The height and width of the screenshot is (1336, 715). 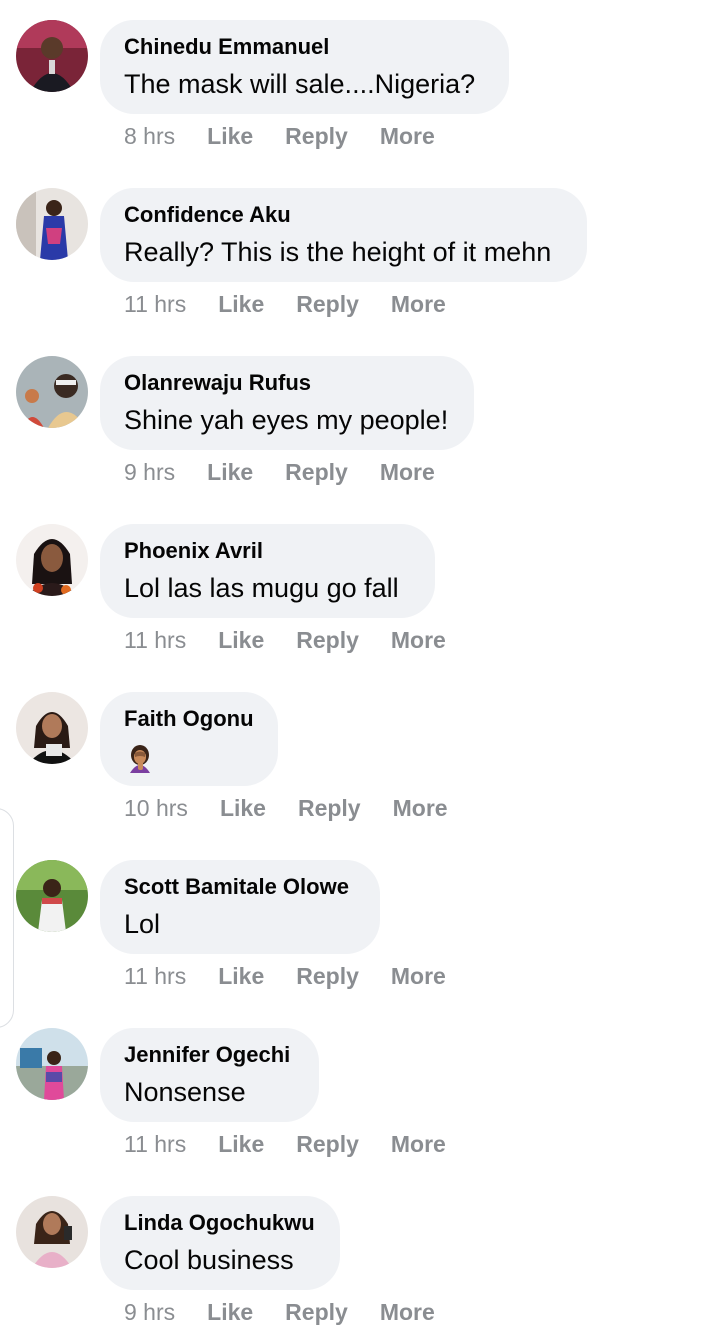 What do you see at coordinates (240, 907) in the screenshot?
I see `comment-bubble: Scott Bamitale Olowe Lol` at bounding box center [240, 907].